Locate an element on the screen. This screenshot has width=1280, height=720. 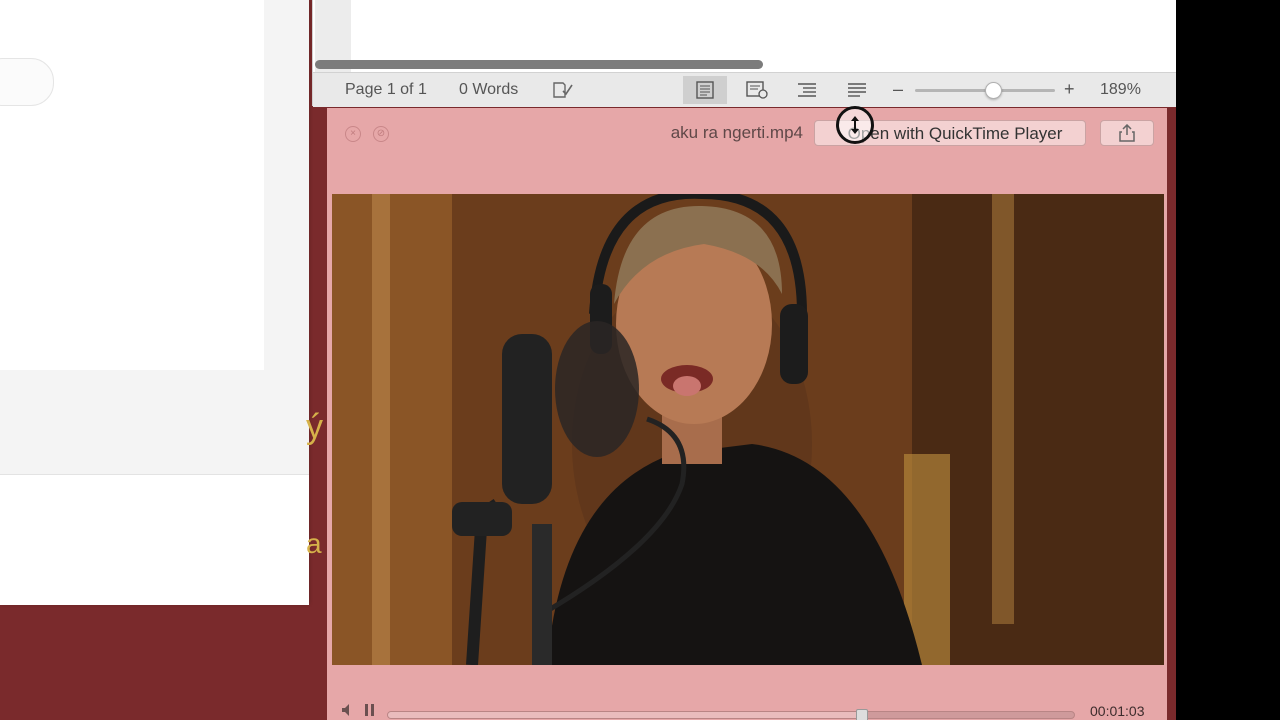
document-canvas is located at coordinates (744, 36).